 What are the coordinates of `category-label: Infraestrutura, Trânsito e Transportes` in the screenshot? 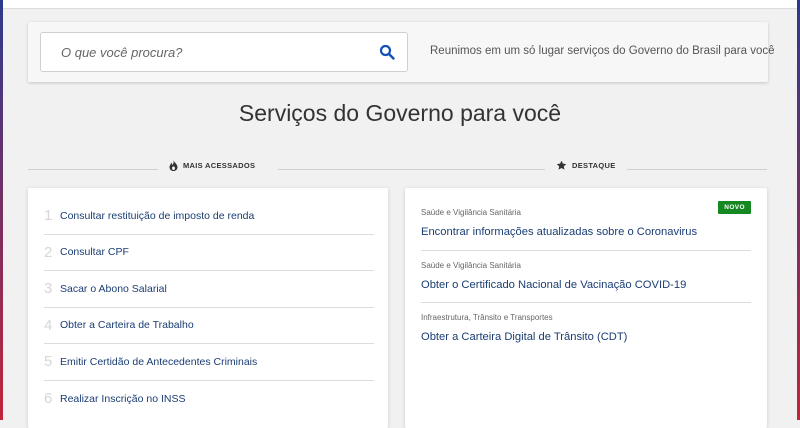 It's located at (487, 317).